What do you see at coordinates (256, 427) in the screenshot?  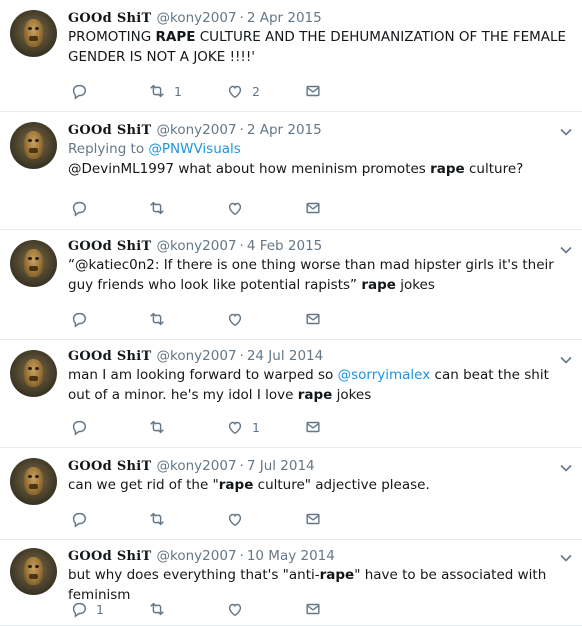 I see `like-count: 1` at bounding box center [256, 427].